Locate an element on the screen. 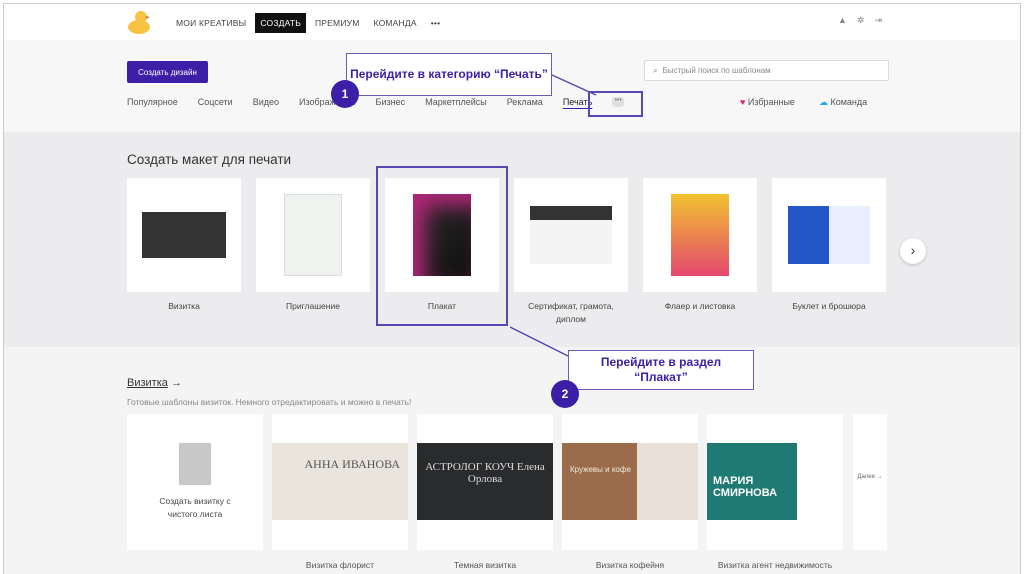 Image resolution: width=1024 pixels, height=574 pixels. callout-2: Перейдите в раздел “Плакат” is located at coordinates (661, 370).